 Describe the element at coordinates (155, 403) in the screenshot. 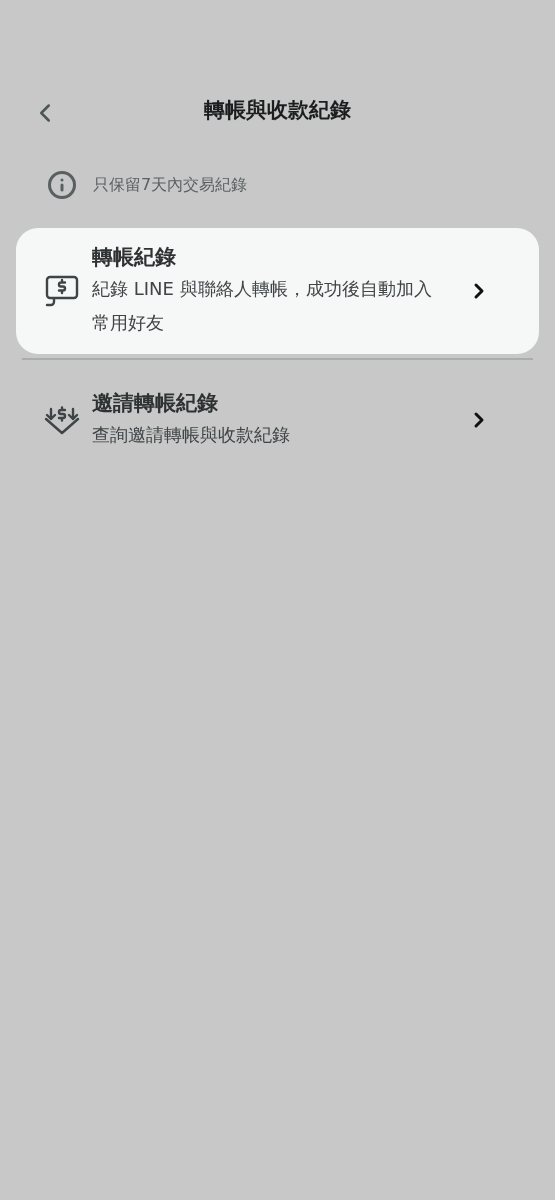

I see `item-title: 邀請轉帳紀錄` at that location.